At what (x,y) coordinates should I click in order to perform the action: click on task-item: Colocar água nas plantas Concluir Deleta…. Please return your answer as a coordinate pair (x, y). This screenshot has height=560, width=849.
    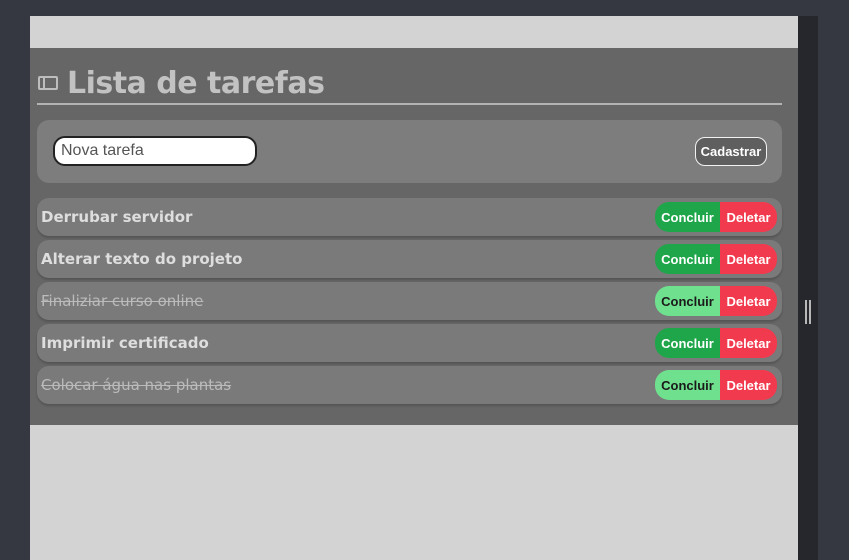
    Looking at the image, I should click on (409, 385).